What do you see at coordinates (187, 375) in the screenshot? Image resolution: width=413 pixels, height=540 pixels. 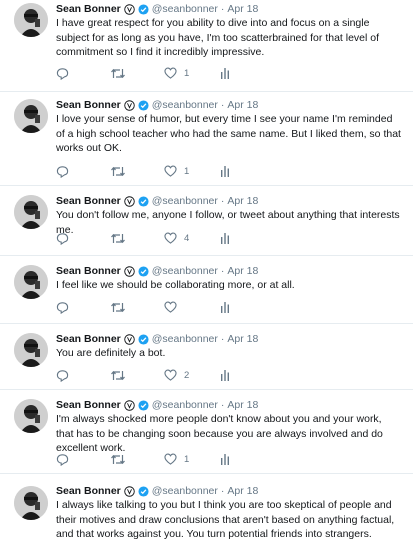 I see `like-count: 2` at bounding box center [187, 375].